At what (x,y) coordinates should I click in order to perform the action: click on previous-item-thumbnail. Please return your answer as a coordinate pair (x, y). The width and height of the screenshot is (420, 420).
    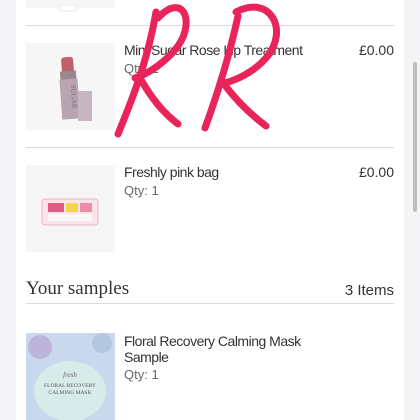
    Looking at the image, I should click on (70, 6).